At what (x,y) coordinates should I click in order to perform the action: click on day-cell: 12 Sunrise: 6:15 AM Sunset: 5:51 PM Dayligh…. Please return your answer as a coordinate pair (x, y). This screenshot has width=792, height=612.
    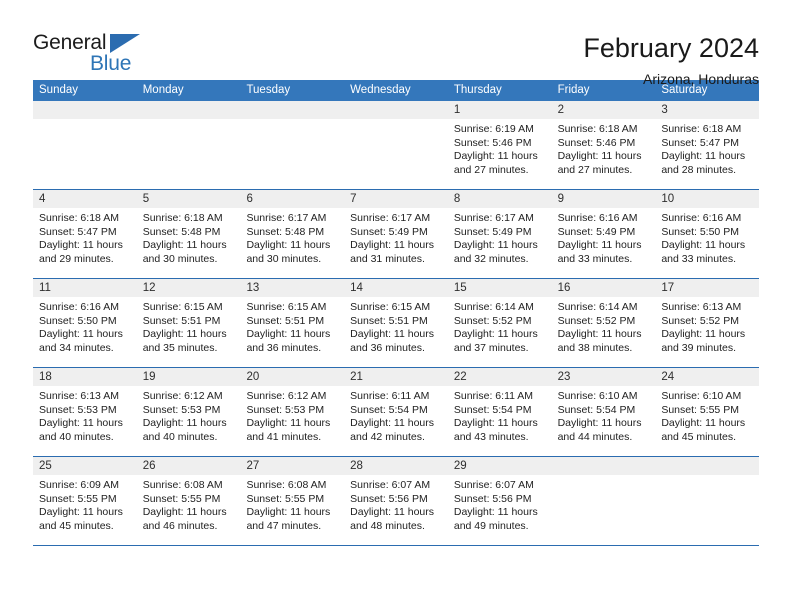
    Looking at the image, I should click on (188, 323).